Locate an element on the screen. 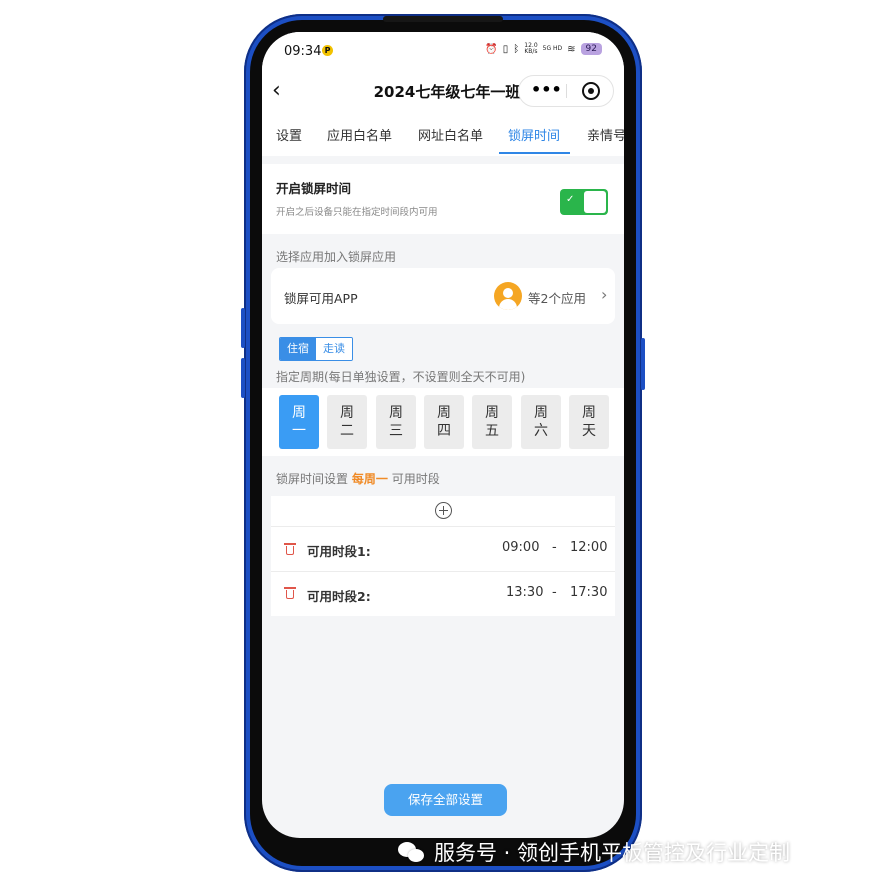  period-label: 可用时段1: is located at coordinates (339, 551).